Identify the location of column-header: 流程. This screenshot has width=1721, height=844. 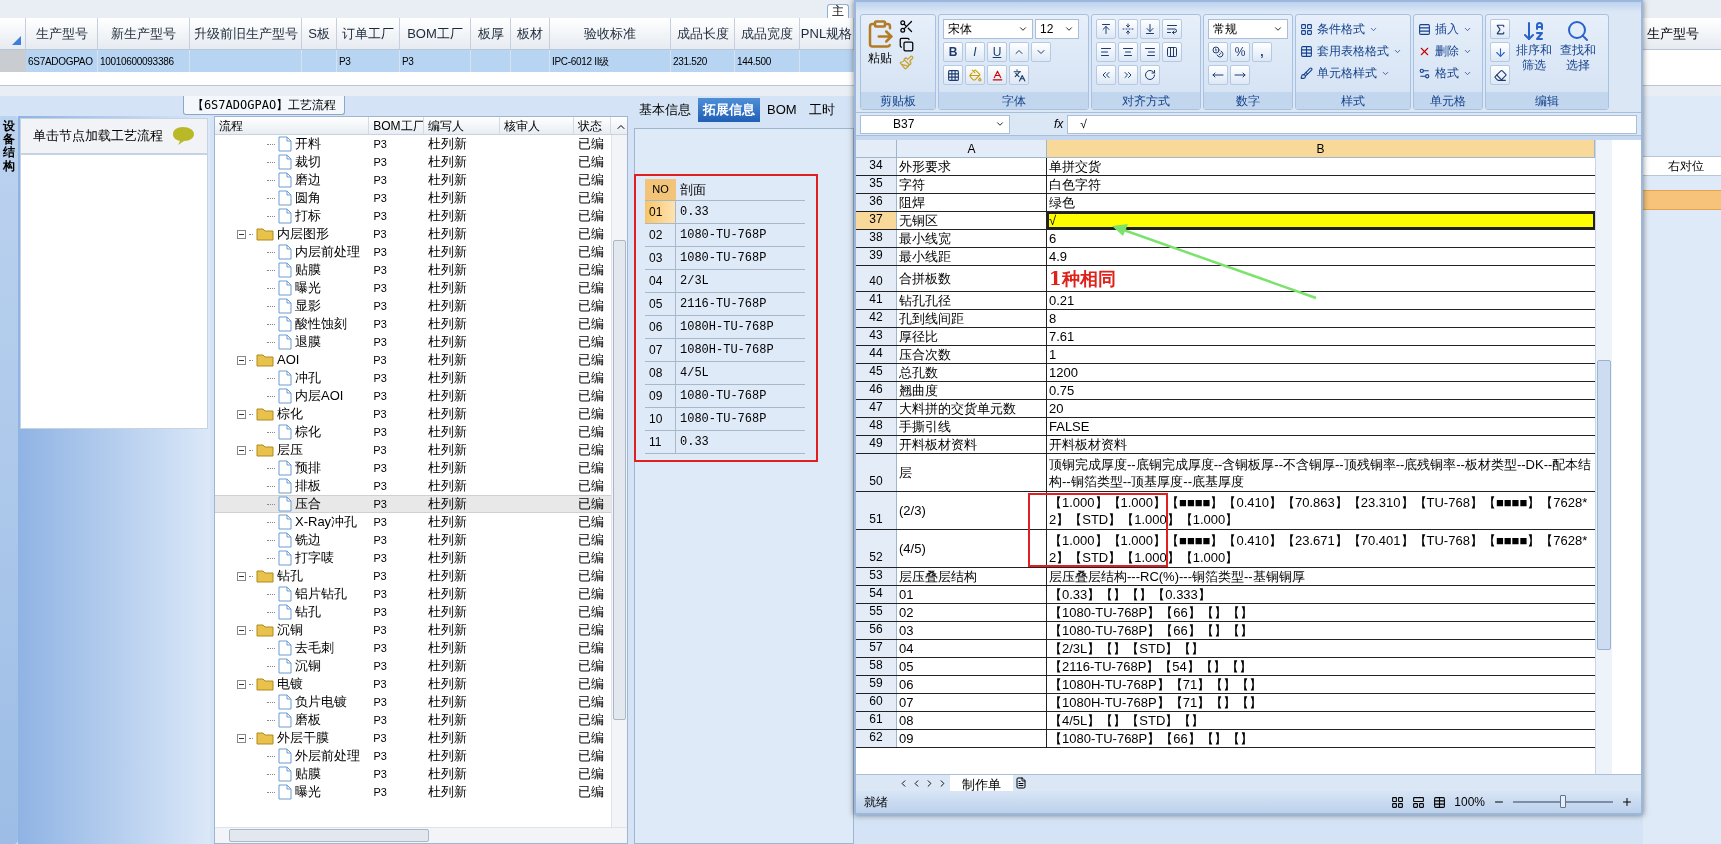
(292, 125).